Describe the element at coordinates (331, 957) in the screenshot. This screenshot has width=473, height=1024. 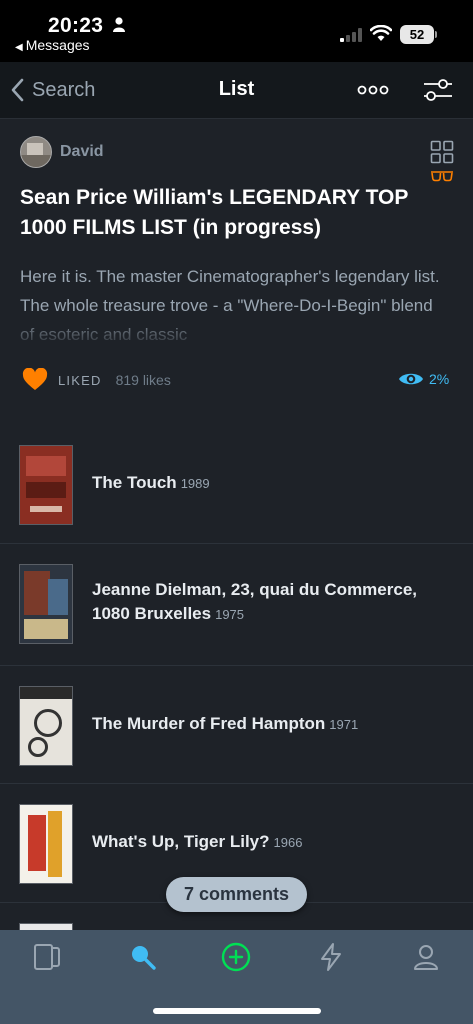
I see `activity-icon` at that location.